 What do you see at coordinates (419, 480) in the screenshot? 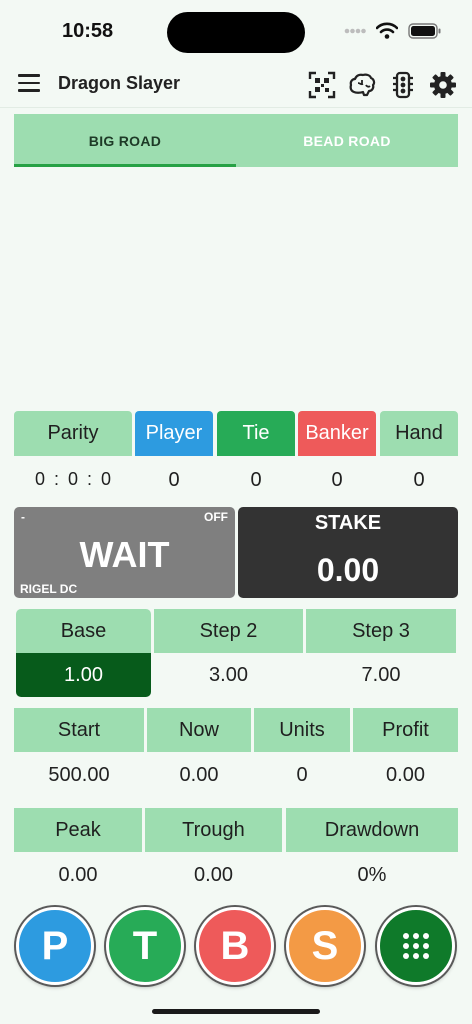
I see `hand-count: 0` at bounding box center [419, 480].